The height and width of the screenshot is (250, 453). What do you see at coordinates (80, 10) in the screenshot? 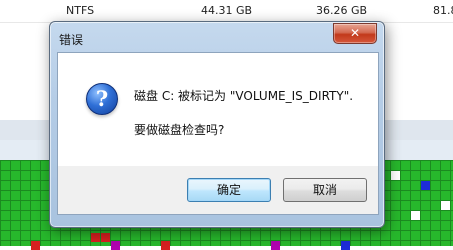
I see `filesystem-cell: NTFS` at bounding box center [80, 10].